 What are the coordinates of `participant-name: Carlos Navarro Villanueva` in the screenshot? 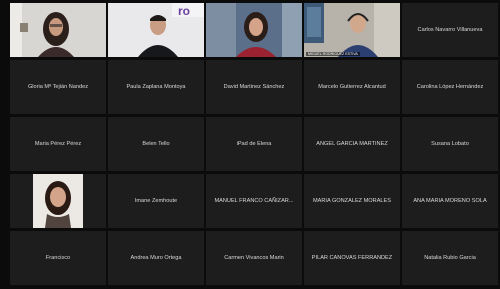 It's located at (450, 29).